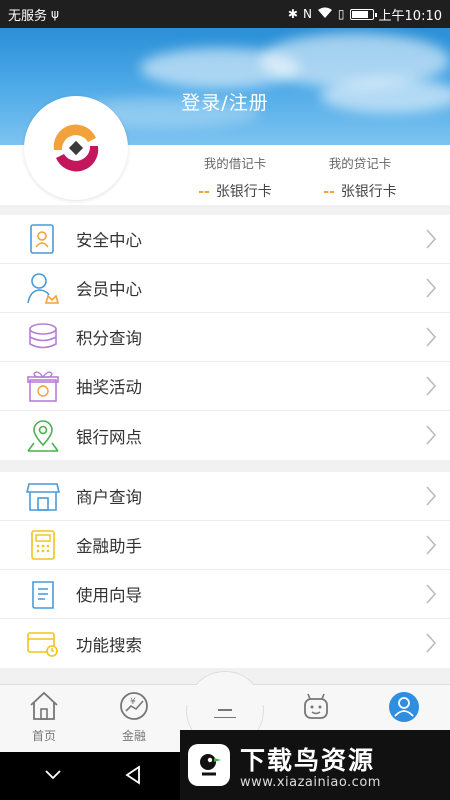  I want to click on lottery-gift-icon, so click(43, 386).